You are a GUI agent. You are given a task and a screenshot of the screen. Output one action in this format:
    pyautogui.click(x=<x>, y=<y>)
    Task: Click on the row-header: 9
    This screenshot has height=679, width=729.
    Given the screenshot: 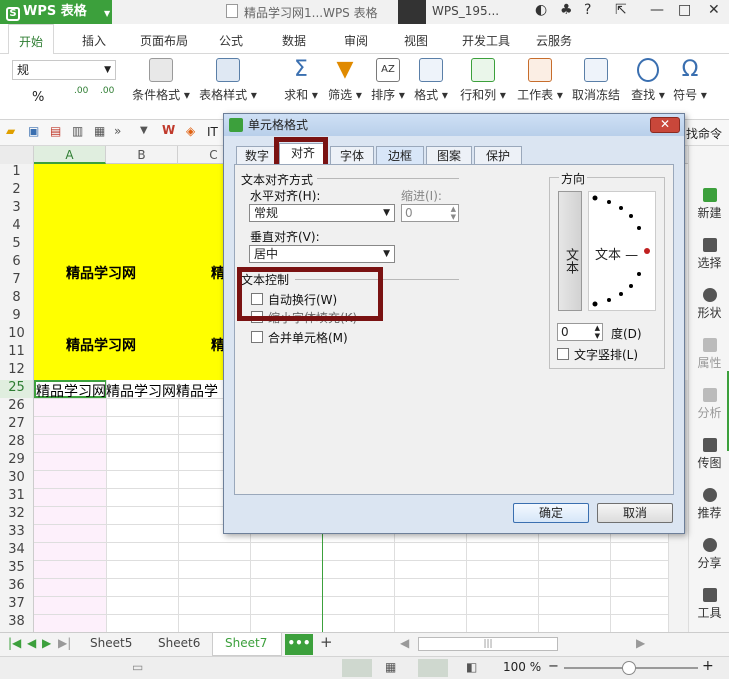 What is the action you would take?
    pyautogui.click(x=17, y=317)
    